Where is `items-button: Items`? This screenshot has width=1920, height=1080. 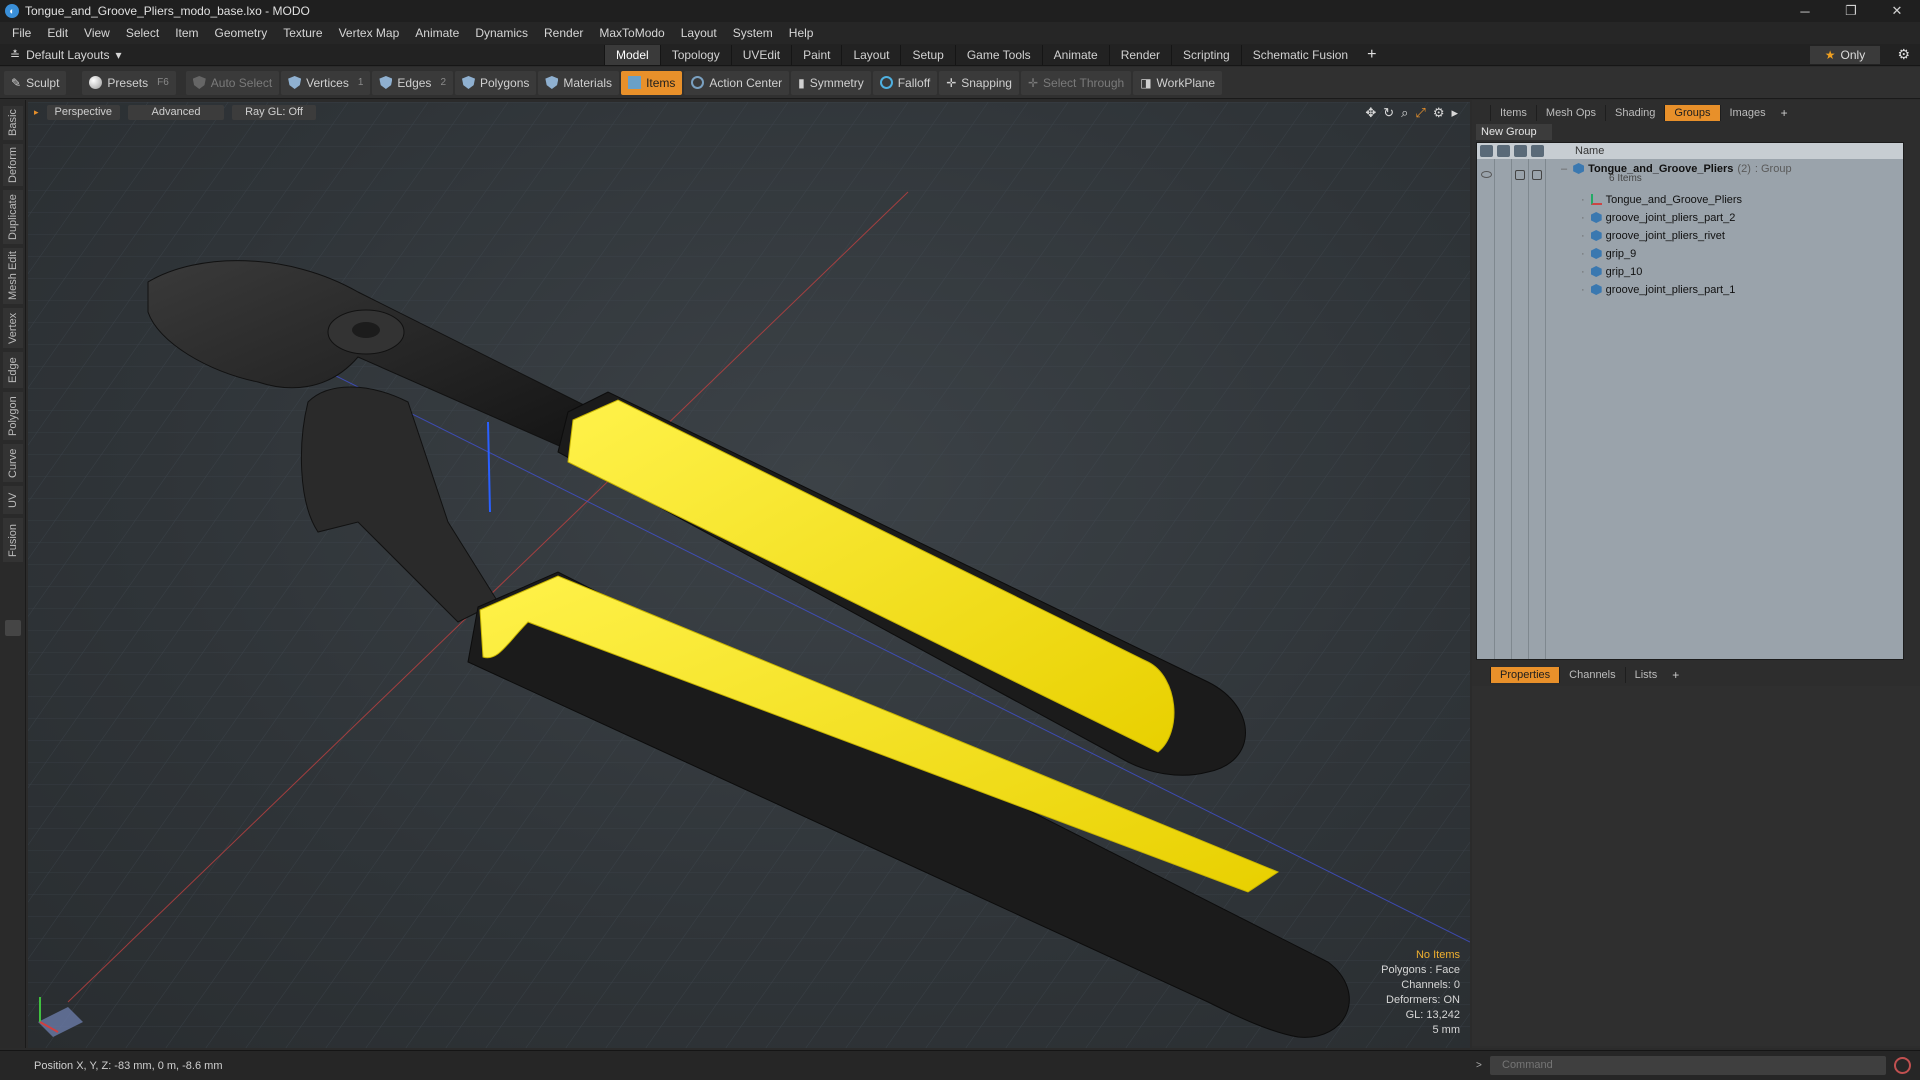 items-button: Items is located at coordinates (652, 82).